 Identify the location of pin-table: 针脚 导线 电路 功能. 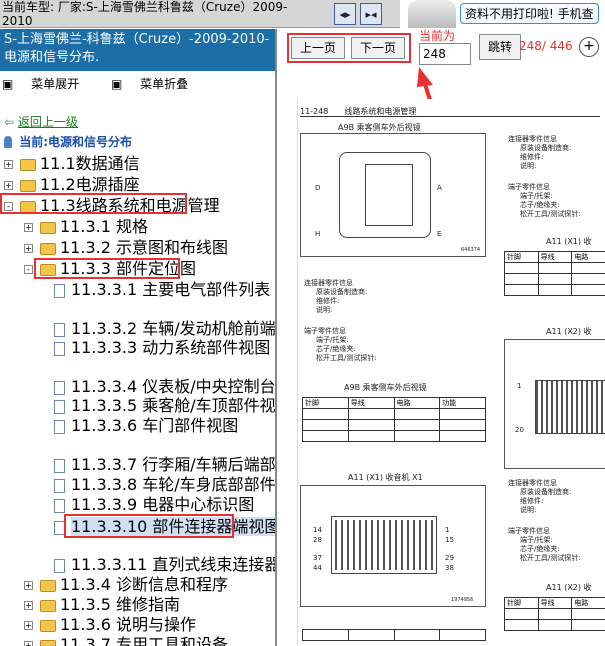
(394, 419).